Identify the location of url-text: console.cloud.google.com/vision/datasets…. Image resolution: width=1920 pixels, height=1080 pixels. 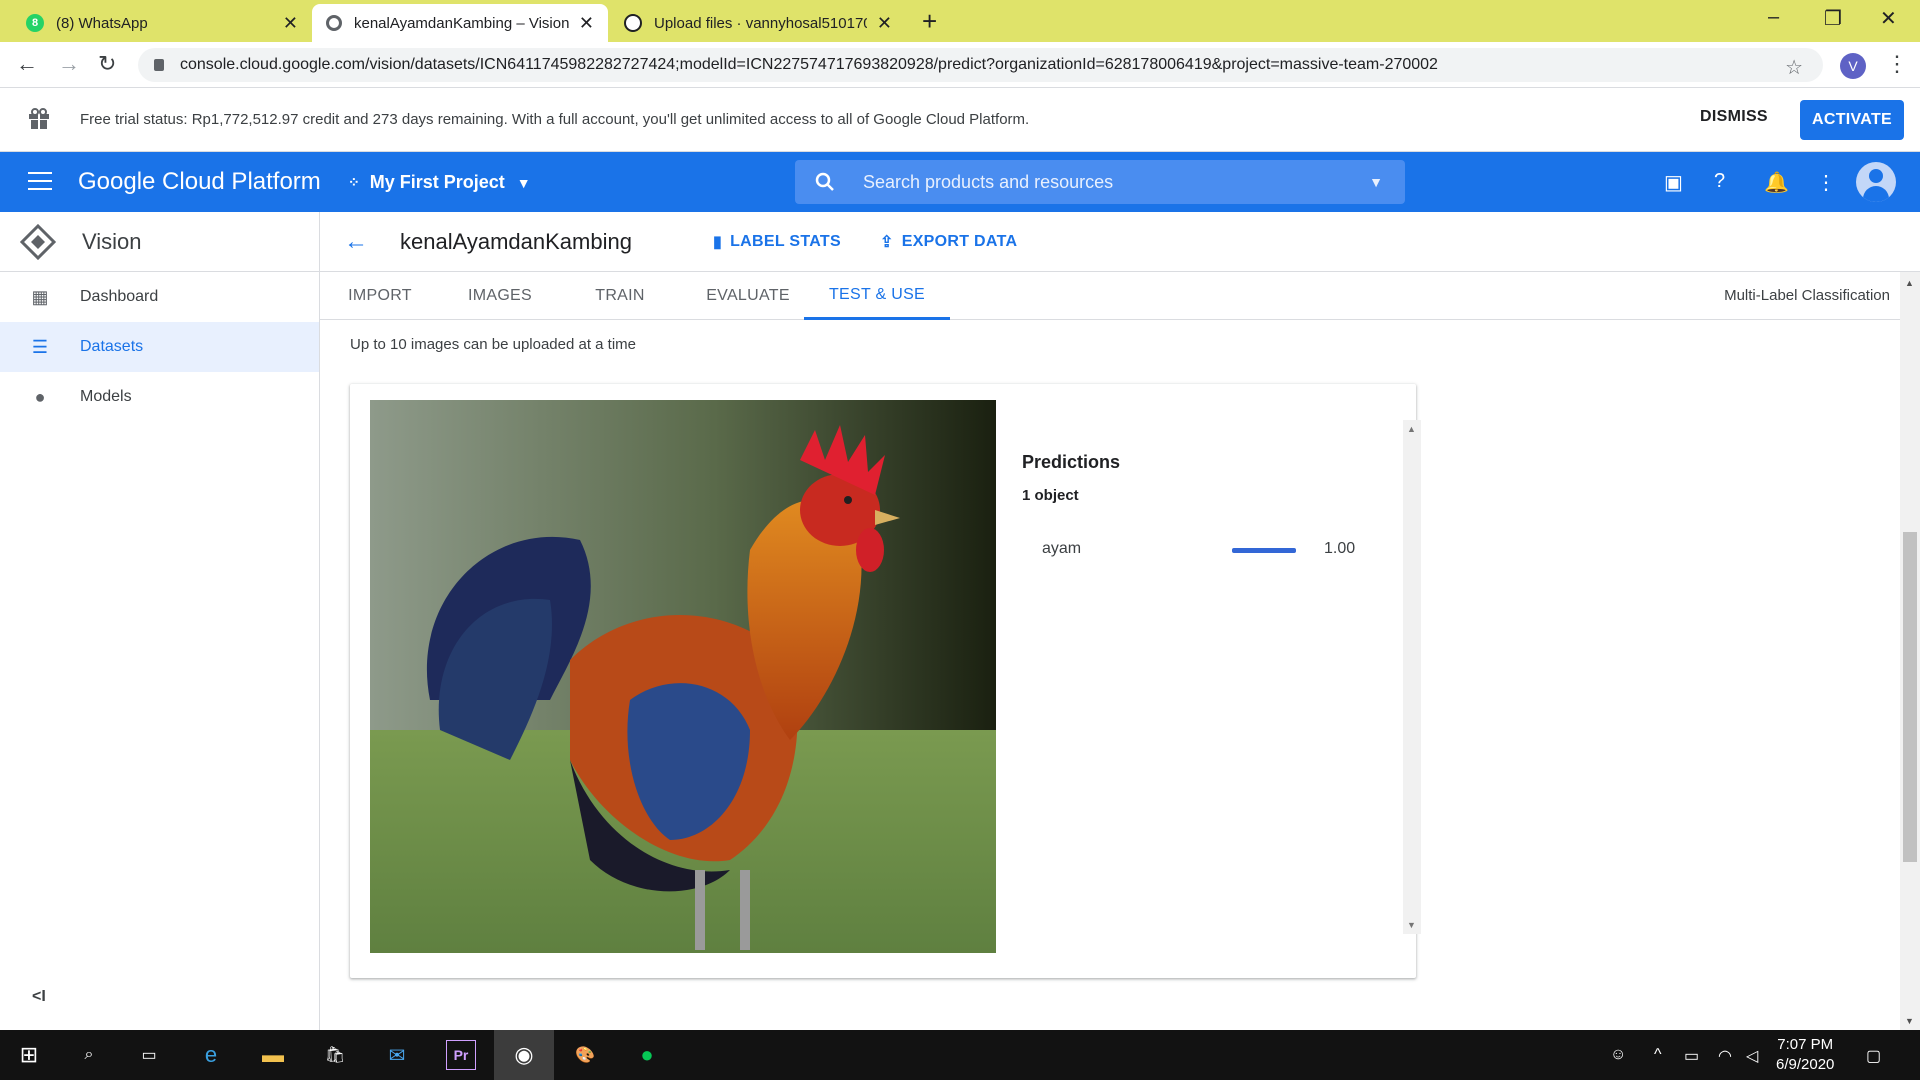
(809, 64).